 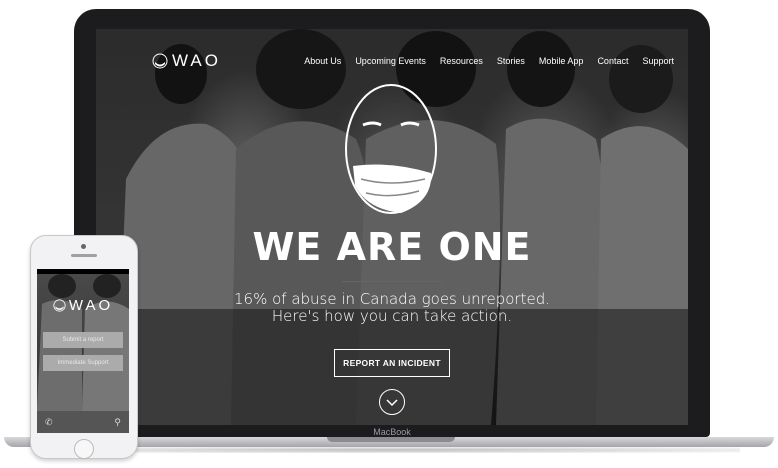 What do you see at coordinates (511, 61) in the screenshot?
I see `nav-stories: Stories` at bounding box center [511, 61].